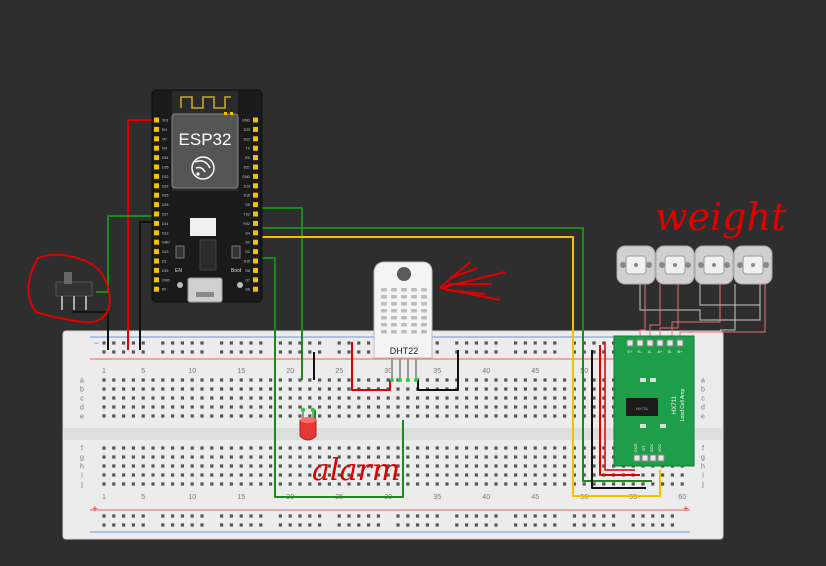 The width and height of the screenshot is (826, 566). What do you see at coordinates (205, 290) in the screenshot?
I see `usb-port-icon` at bounding box center [205, 290].